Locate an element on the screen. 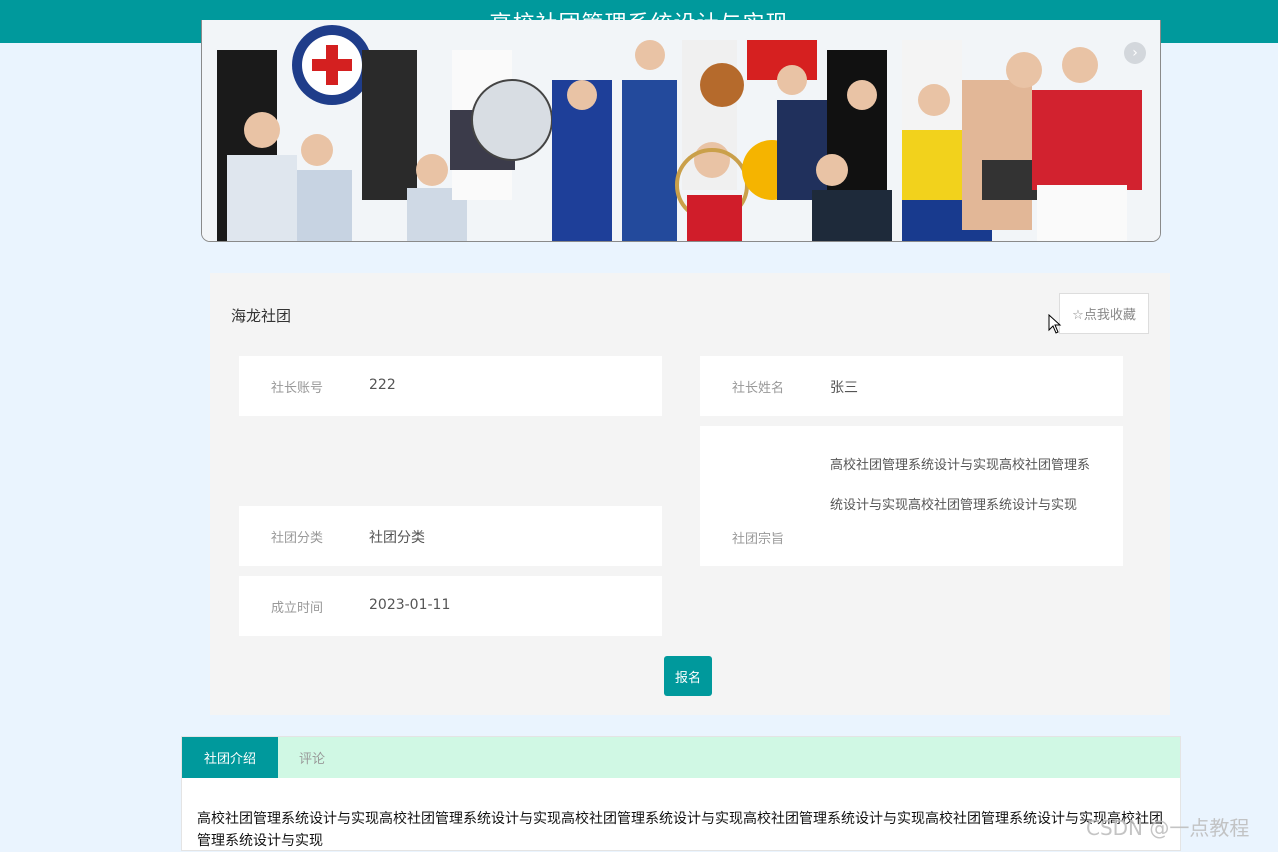 This screenshot has height=852, width=1278. field-founded: 成立时间 2023-01-11 is located at coordinates (450, 606).